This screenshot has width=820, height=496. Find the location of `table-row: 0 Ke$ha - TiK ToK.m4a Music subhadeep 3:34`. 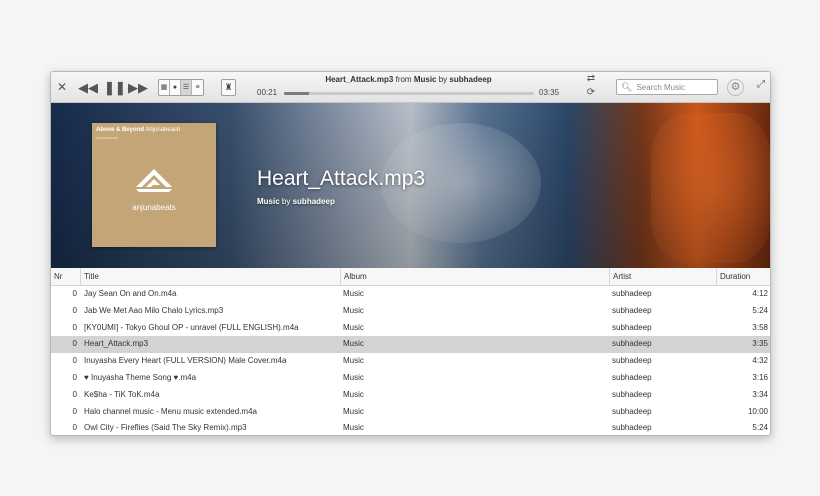

table-row: 0 Ke$ha - TiK ToK.m4a Music subhadeep 3:34 is located at coordinates (410, 395).